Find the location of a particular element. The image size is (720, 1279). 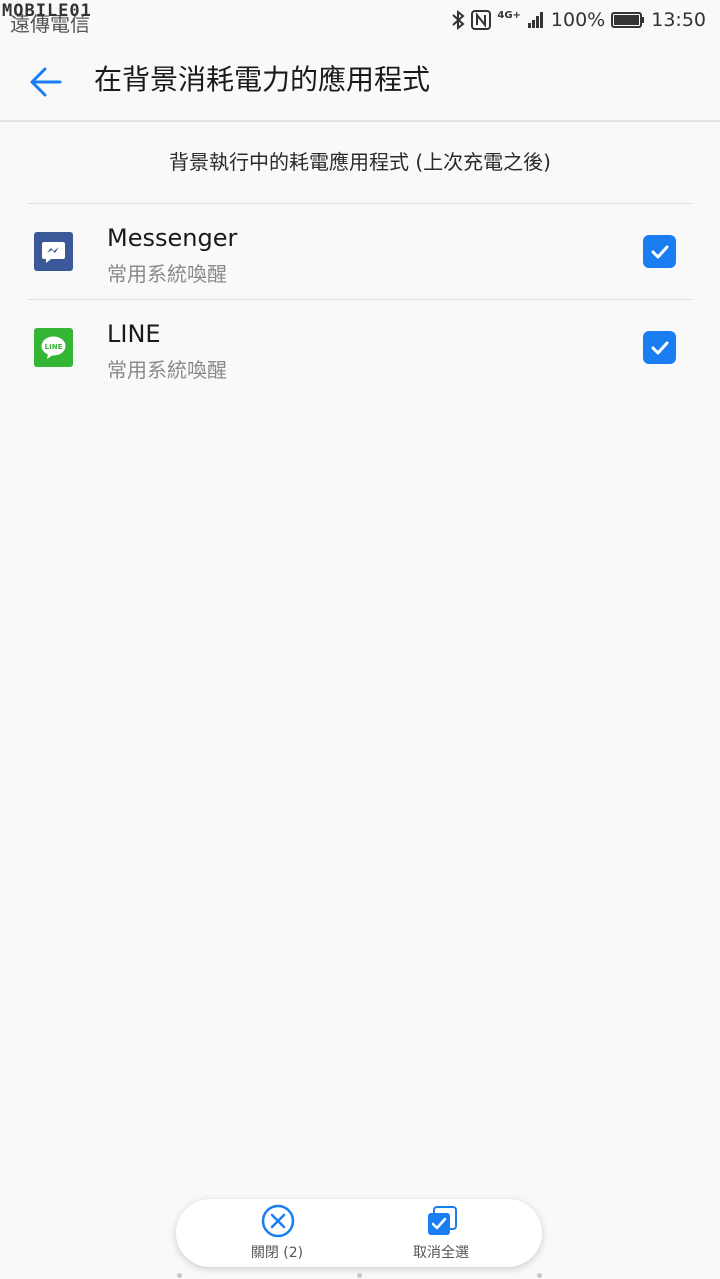

section-title: 背景執行中的耗電應用程式 (上次充電之後) is located at coordinates (360, 162).